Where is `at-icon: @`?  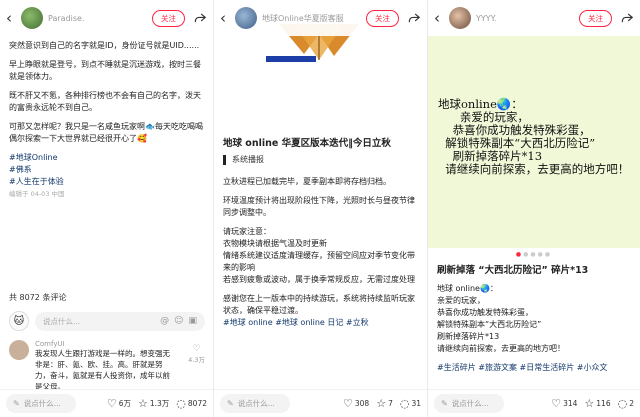
at-icon: @ is located at coordinates (164, 321).